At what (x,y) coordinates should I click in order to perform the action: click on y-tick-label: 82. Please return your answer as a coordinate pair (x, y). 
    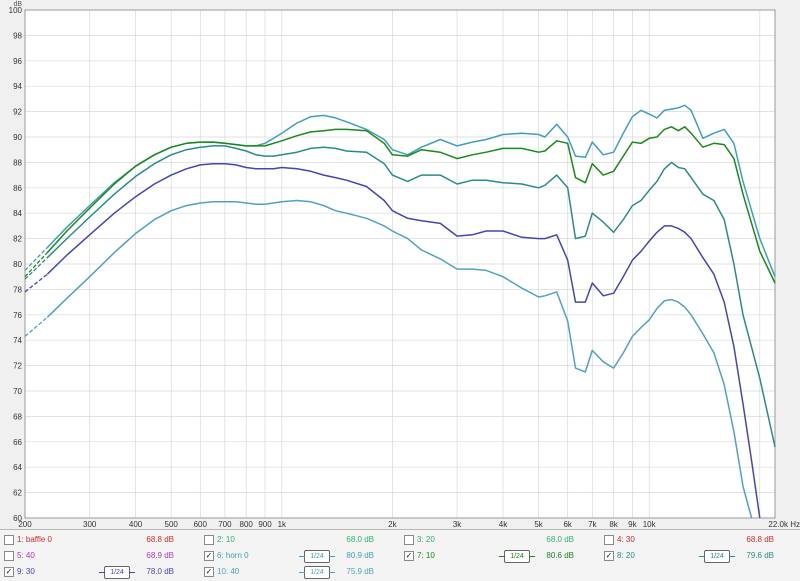
    Looking at the image, I should click on (17, 239).